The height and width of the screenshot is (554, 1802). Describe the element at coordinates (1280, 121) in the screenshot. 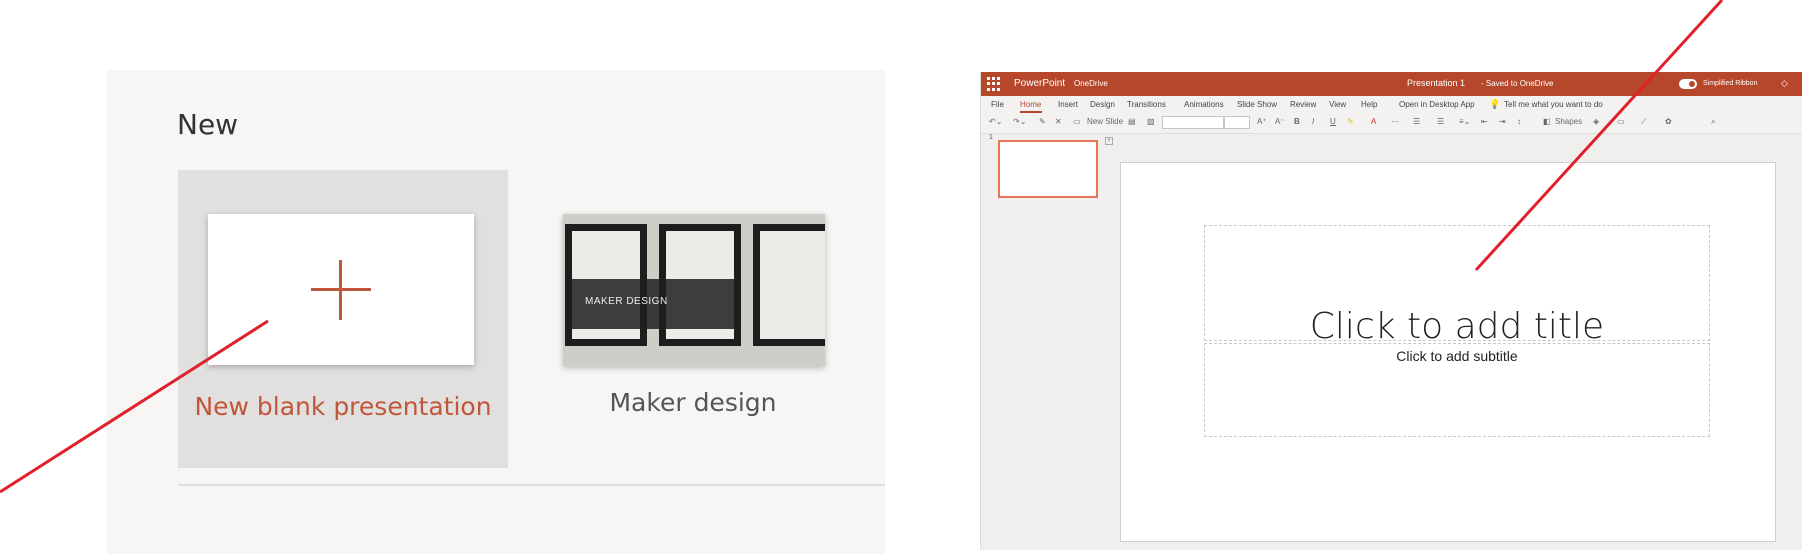

I see `decrease-font-icon: A⁻` at that location.